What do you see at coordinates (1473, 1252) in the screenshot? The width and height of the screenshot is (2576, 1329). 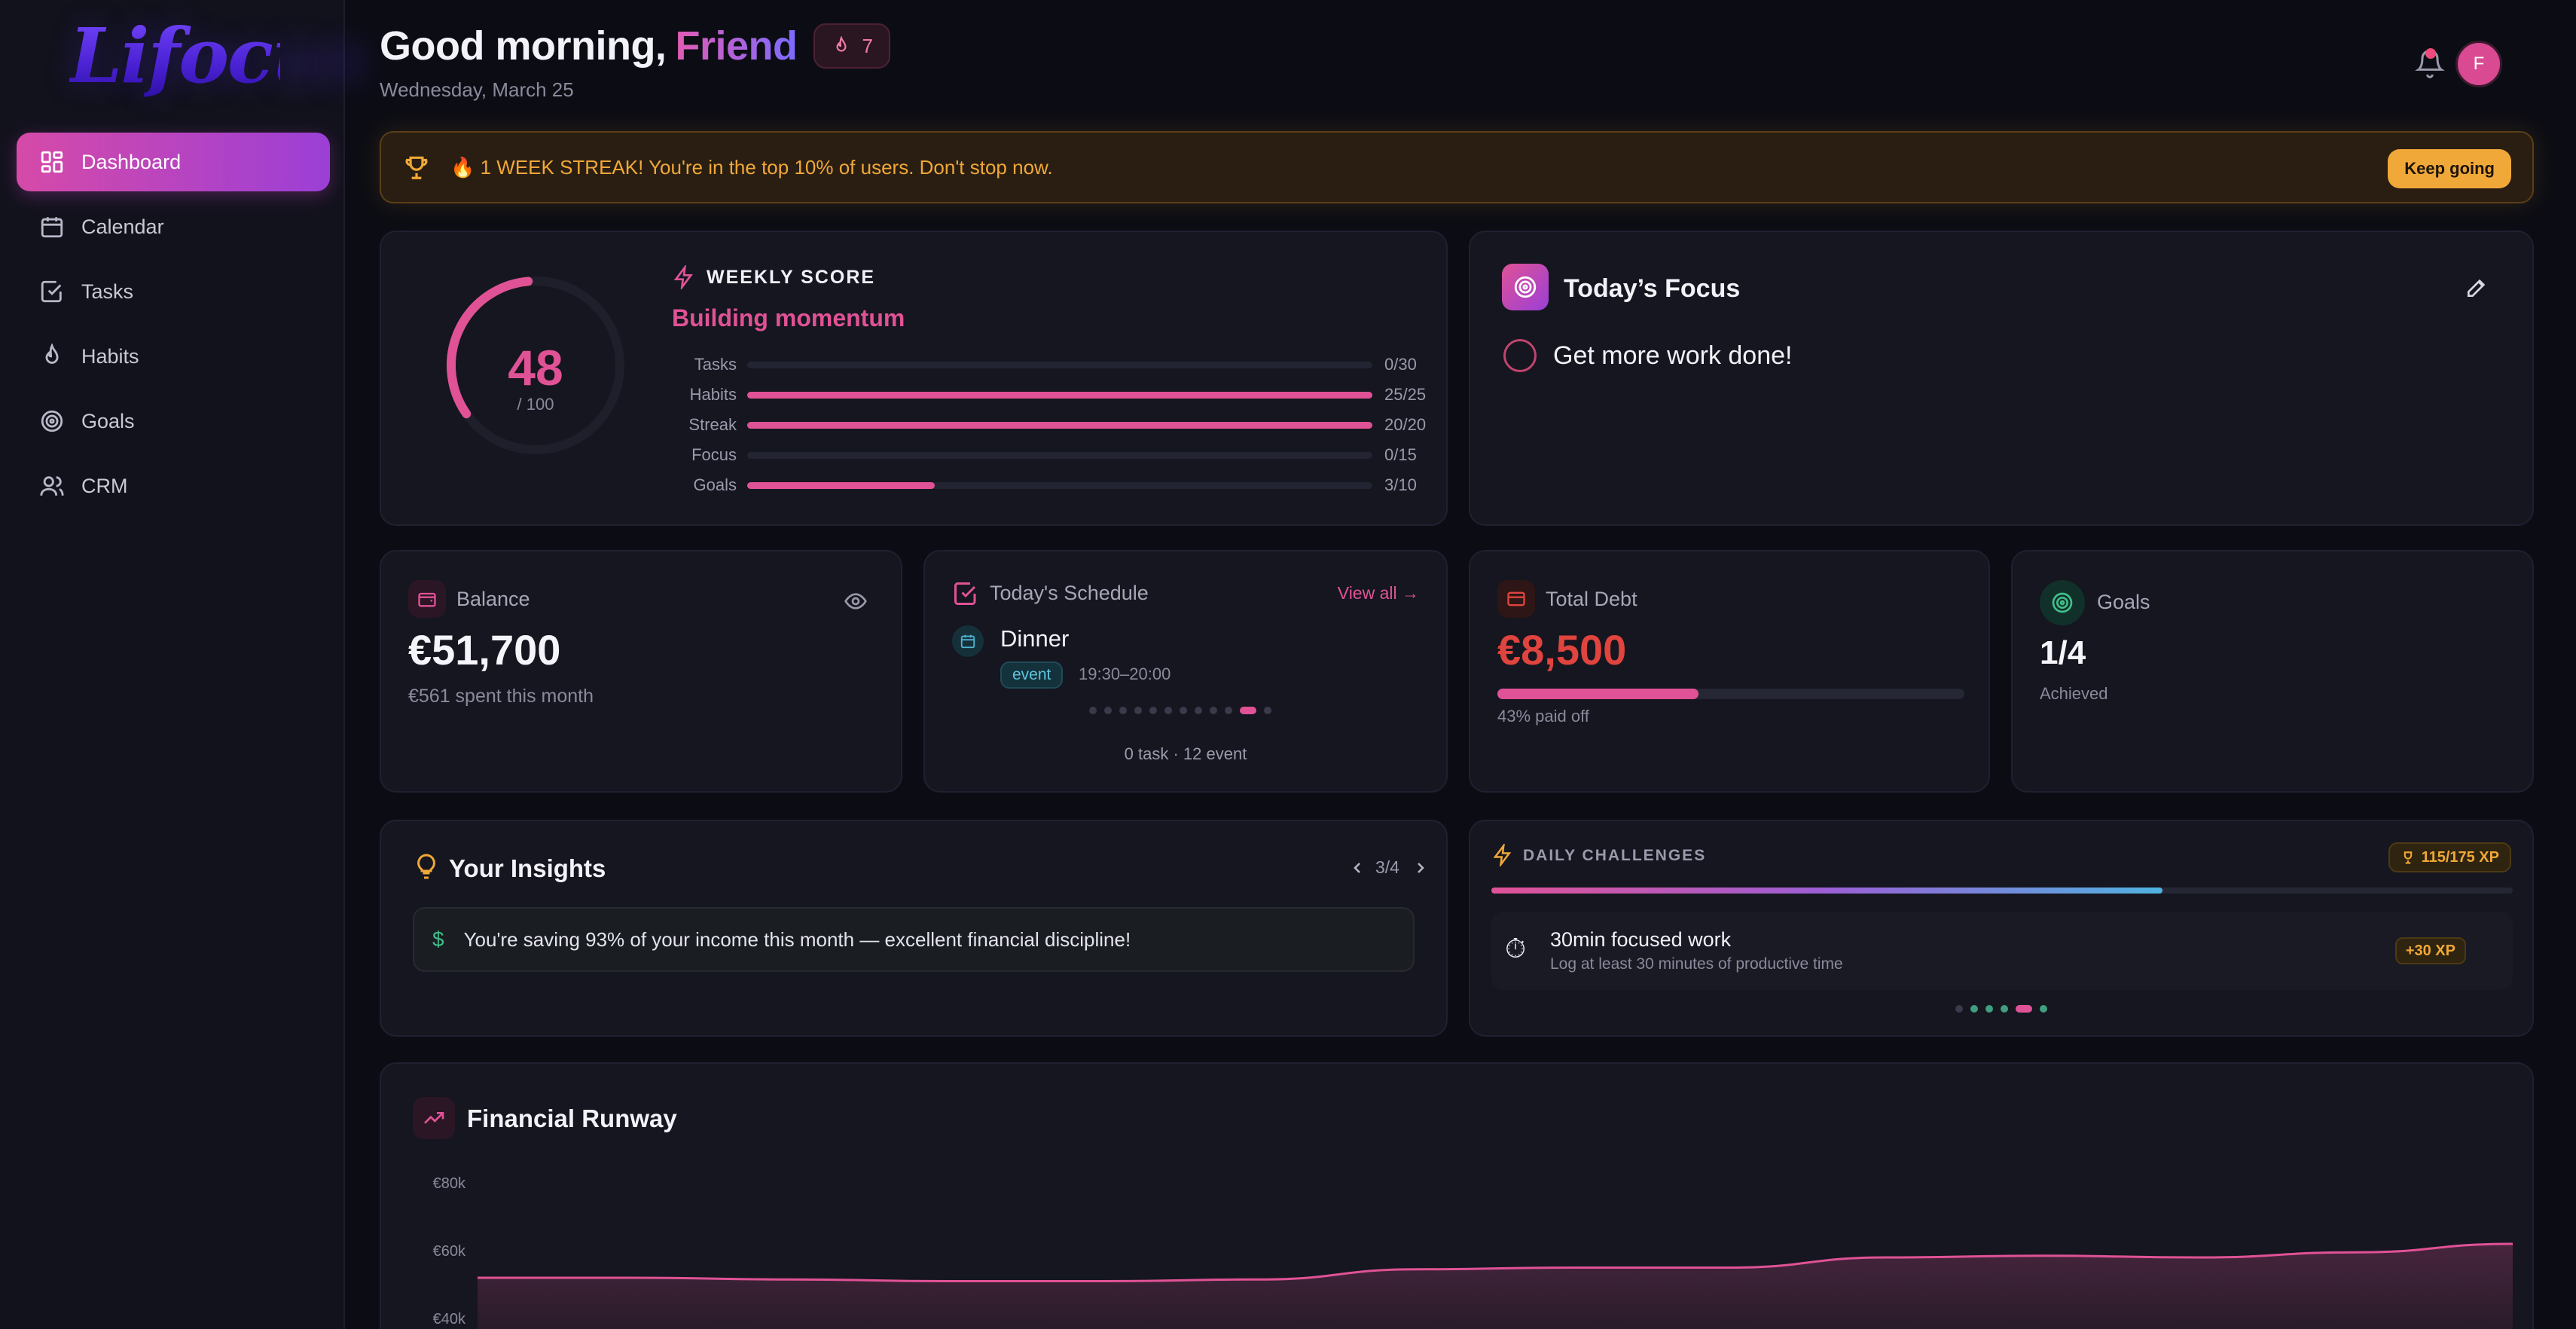 I see `runway-chart: €80k€60k€40k€20k` at bounding box center [1473, 1252].